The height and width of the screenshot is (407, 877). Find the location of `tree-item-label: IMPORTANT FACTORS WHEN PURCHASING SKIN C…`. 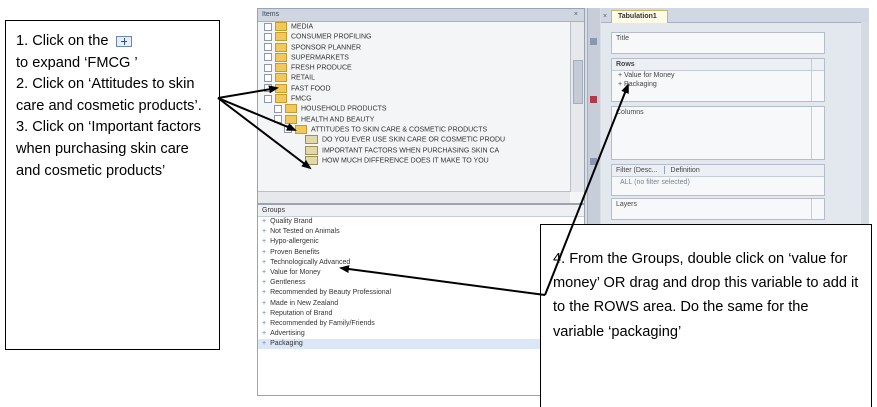

tree-item-label: IMPORTANT FACTORS WHEN PURCHASING SKIN C… is located at coordinates (411, 150).